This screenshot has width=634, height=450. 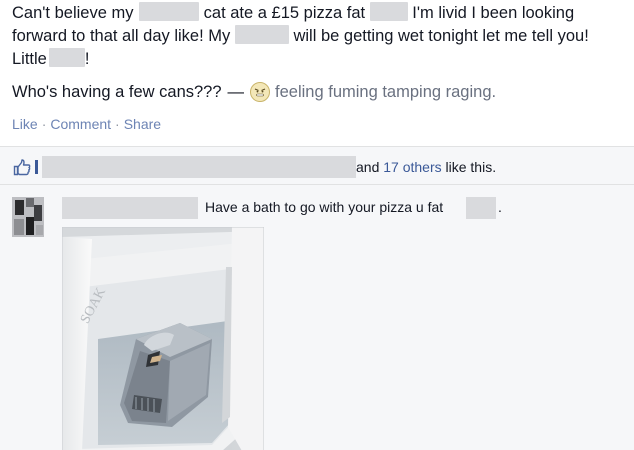 I want to click on post-text-segment: !, so click(x=87, y=59).